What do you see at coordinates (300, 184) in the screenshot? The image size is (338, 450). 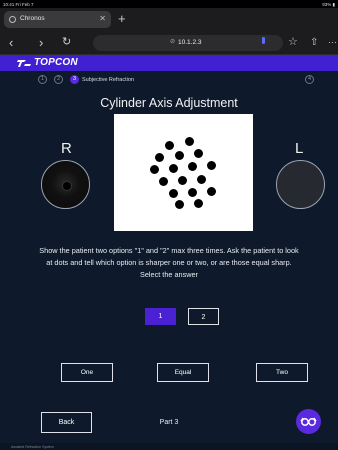 I see `left-eye-indicator` at bounding box center [300, 184].